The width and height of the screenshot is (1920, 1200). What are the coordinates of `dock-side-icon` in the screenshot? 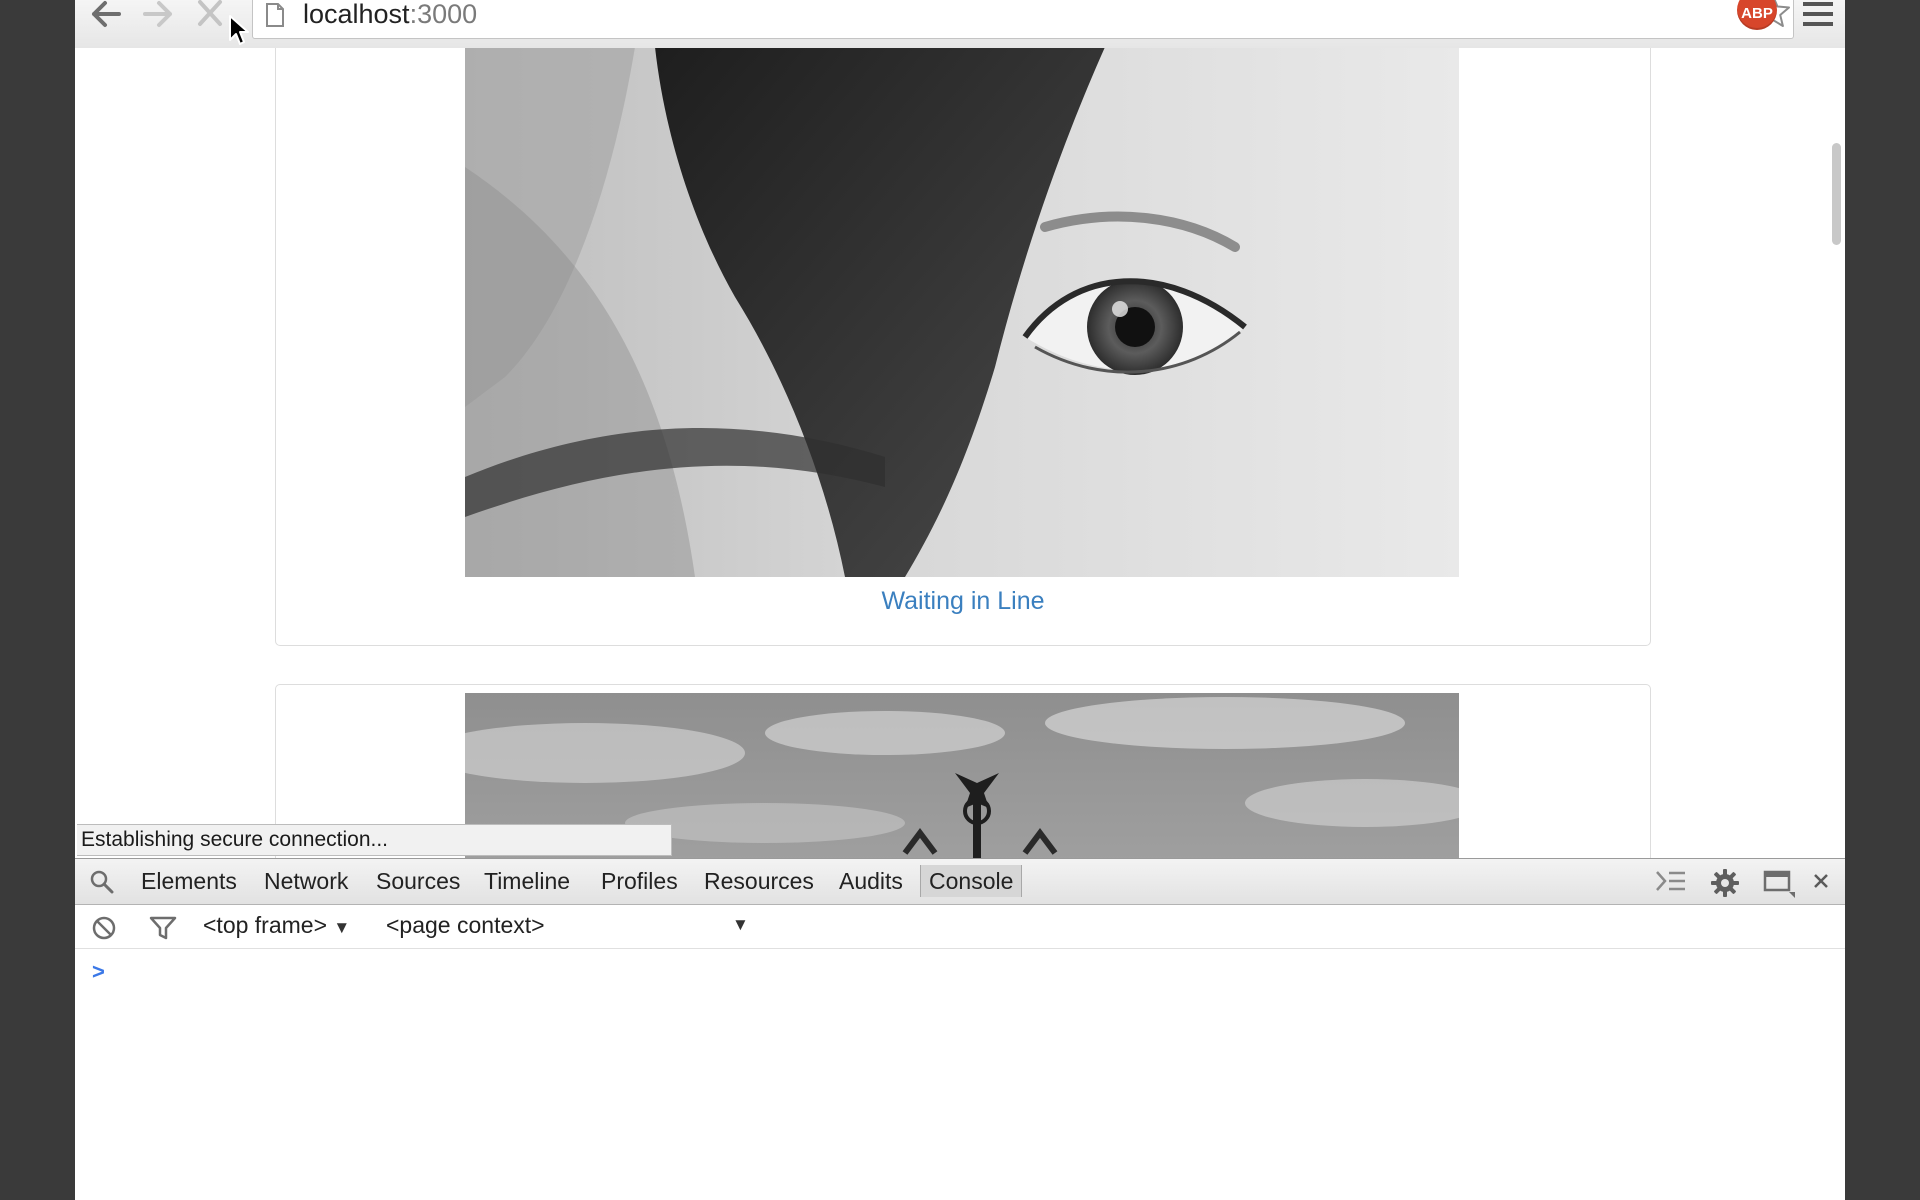 It's located at (1780, 883).